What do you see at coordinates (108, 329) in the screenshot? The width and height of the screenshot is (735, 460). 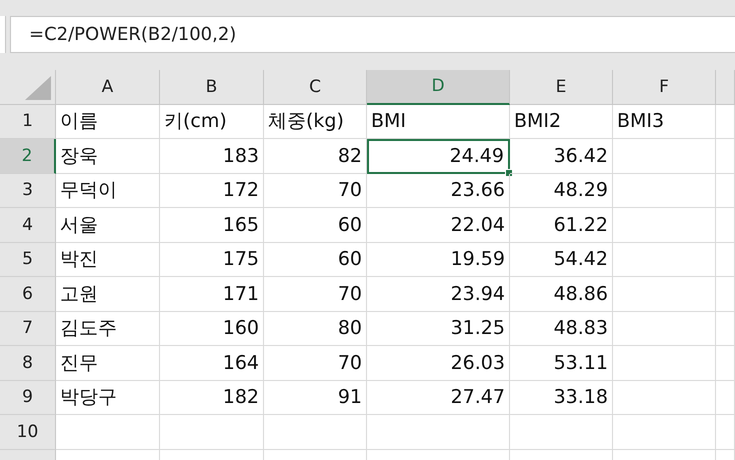 I see `table-cell: 김도주` at bounding box center [108, 329].